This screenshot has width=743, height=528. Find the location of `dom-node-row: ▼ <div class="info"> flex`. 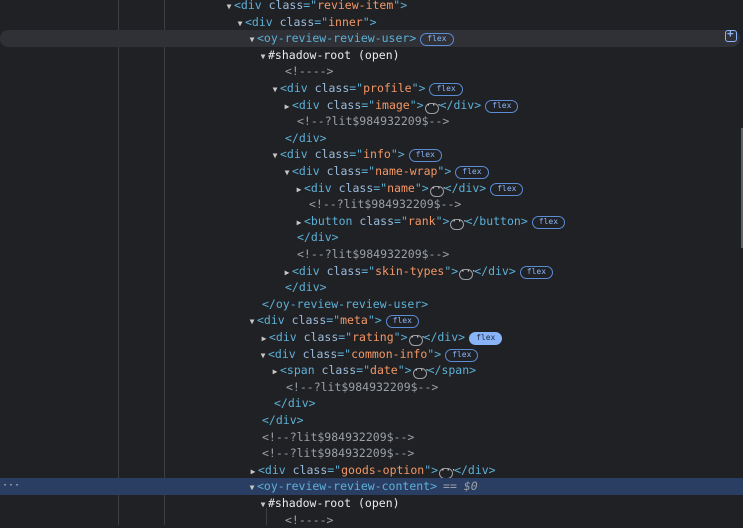

dom-node-row: ▼ <div class="info"> flex is located at coordinates (371, 154).